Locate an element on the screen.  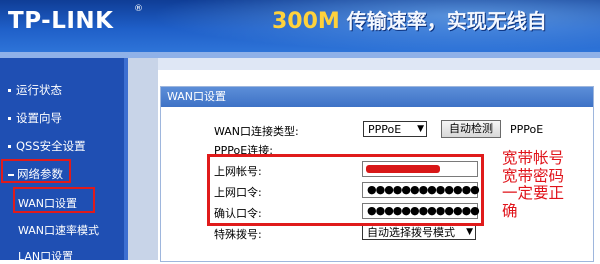
brand-logo: TP-LINK is located at coordinates (61, 21).